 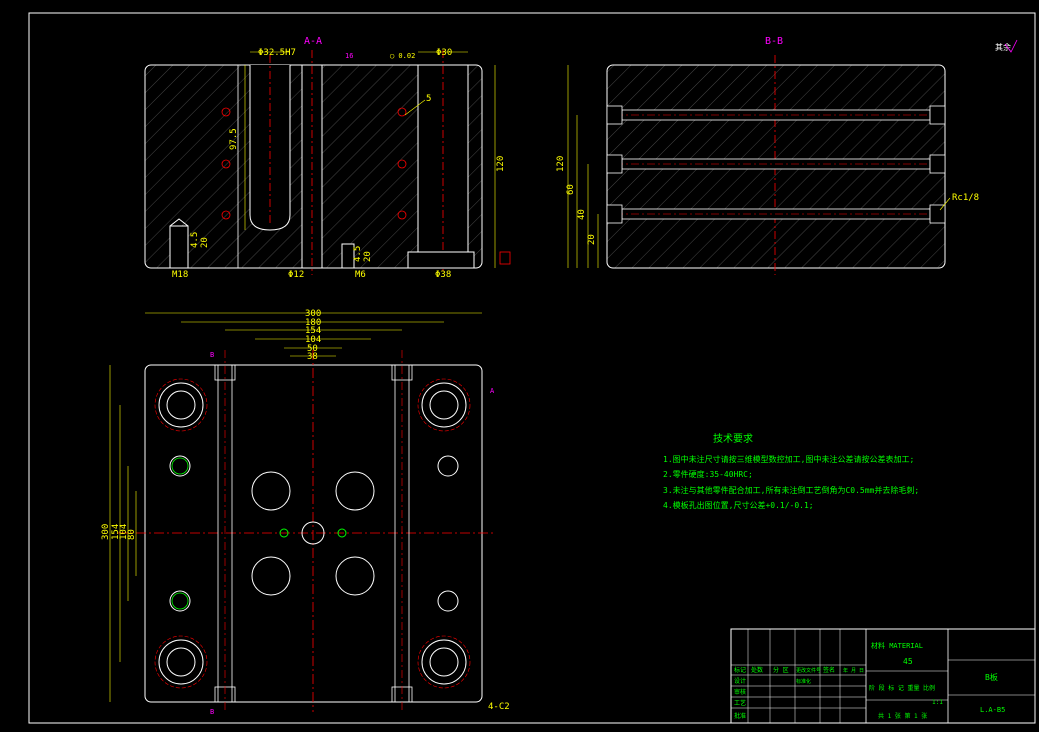 What do you see at coordinates (937, 702) in the screenshot?
I see `scale-value: 1:1` at bounding box center [937, 702].